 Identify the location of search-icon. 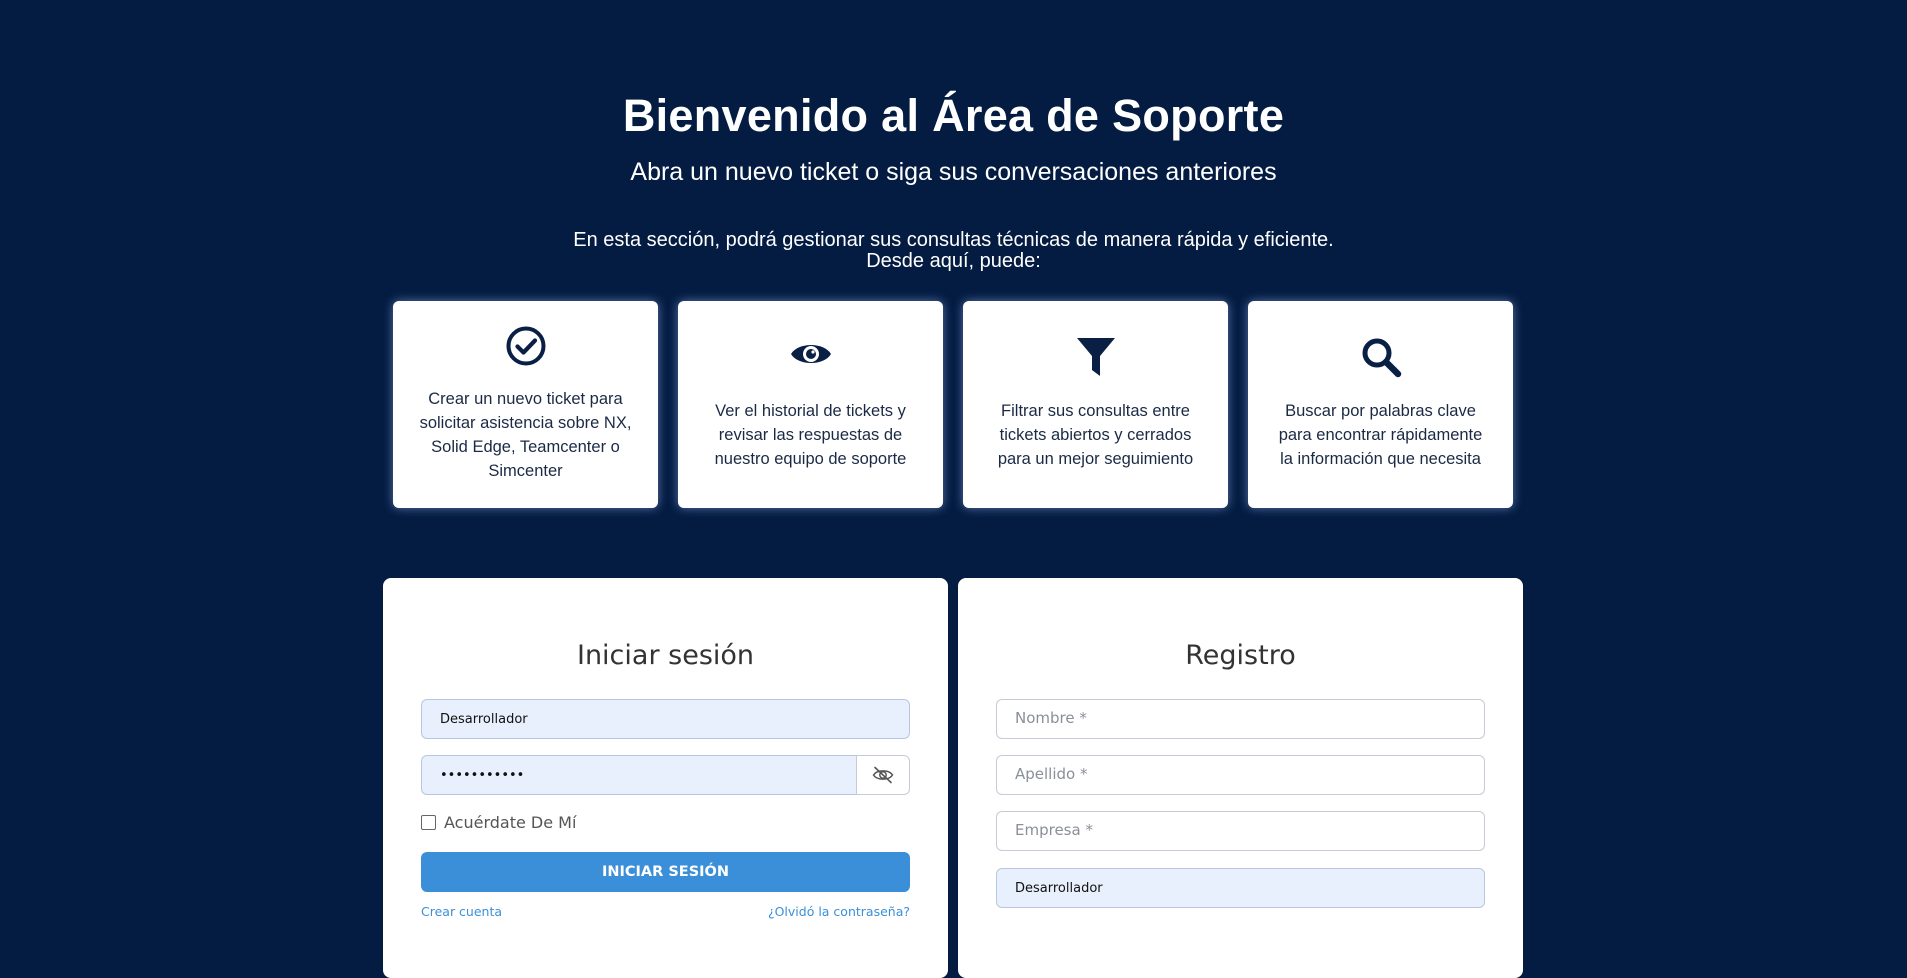
(1380, 357).